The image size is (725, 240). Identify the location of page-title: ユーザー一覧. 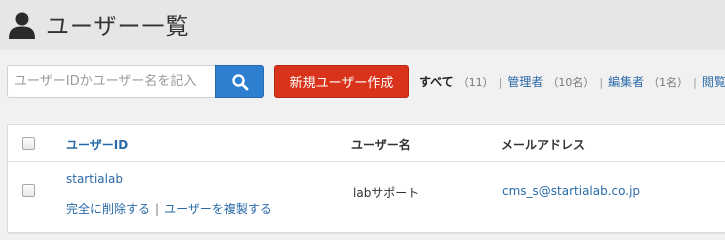
(118, 27).